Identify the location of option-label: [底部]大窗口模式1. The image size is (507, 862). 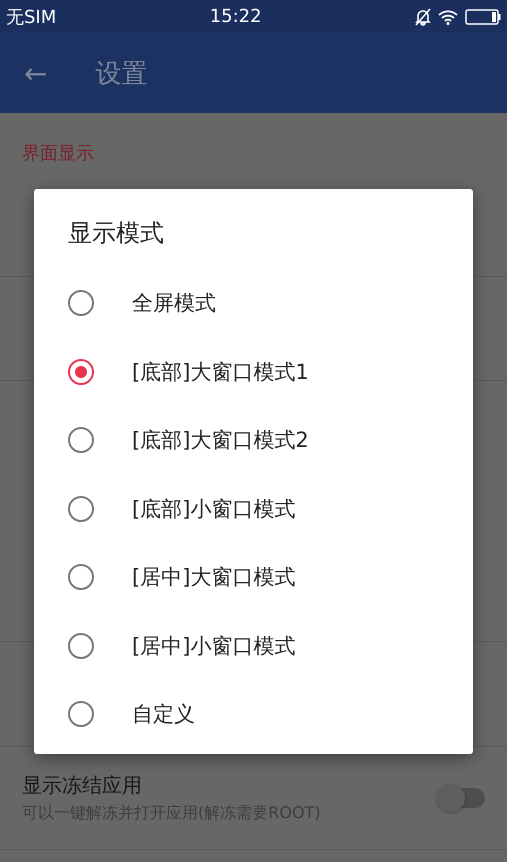
(220, 372).